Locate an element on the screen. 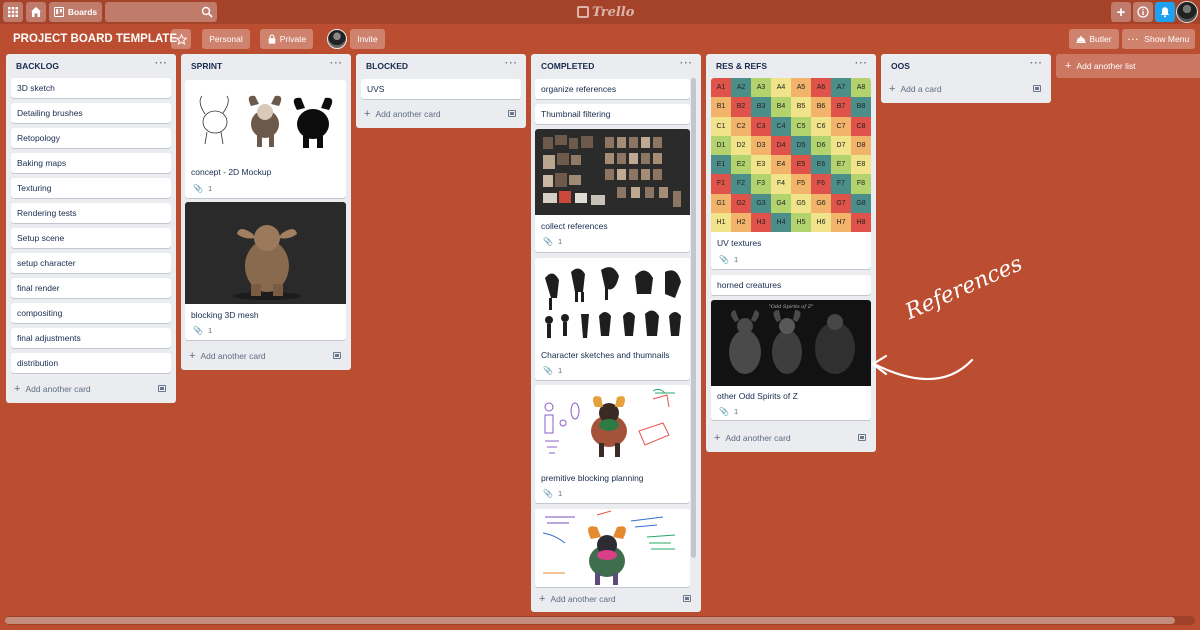  card-uvs: UVS is located at coordinates (441, 89).